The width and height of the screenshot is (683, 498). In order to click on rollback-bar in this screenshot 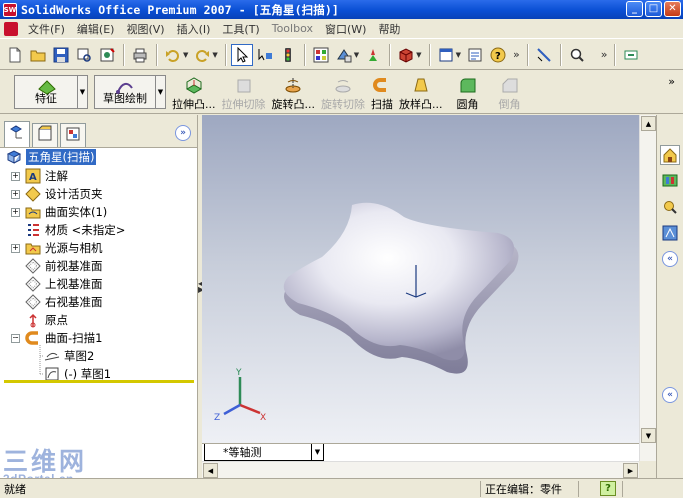, I will do `click(99, 381)`.